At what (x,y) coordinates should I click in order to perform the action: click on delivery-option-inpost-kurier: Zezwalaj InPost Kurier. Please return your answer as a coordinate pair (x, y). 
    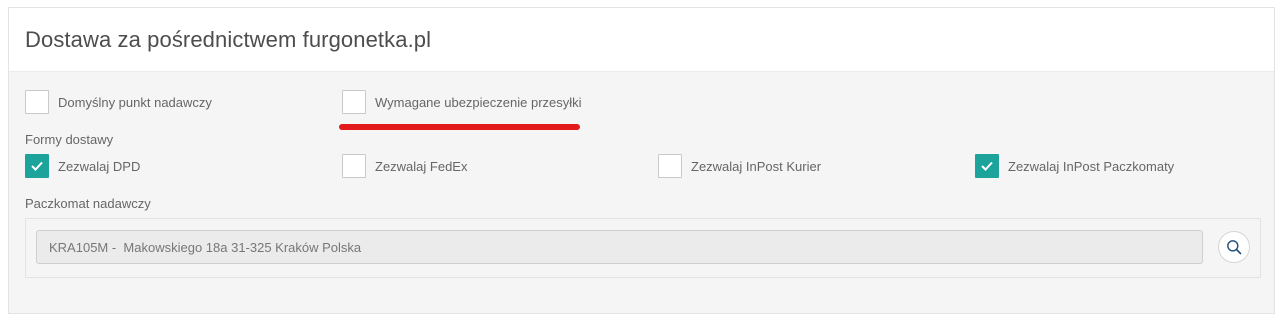
    Looking at the image, I should click on (739, 166).